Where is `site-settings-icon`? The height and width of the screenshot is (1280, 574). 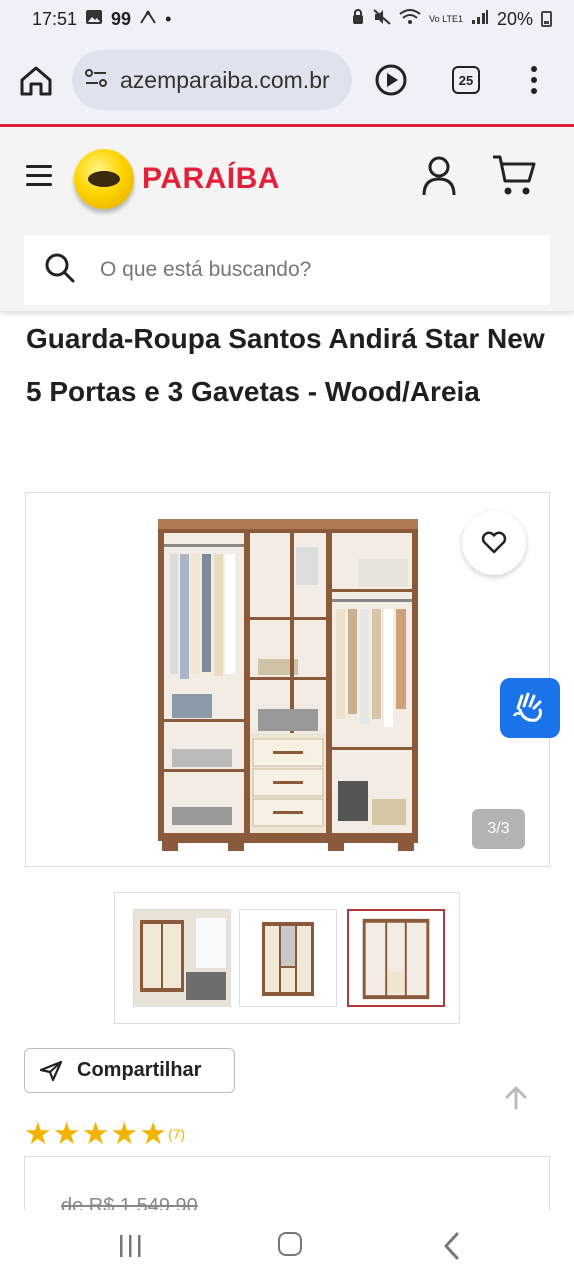
site-settings-icon is located at coordinates (96, 80).